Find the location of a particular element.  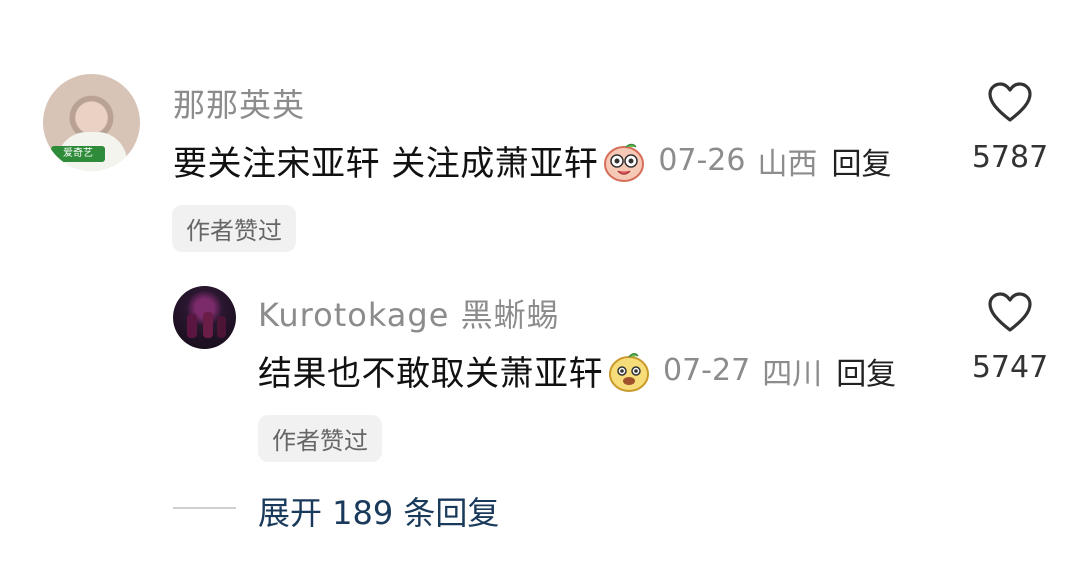

comment-text: 结果也不敢取关萧亚轩 is located at coordinates (430, 374).